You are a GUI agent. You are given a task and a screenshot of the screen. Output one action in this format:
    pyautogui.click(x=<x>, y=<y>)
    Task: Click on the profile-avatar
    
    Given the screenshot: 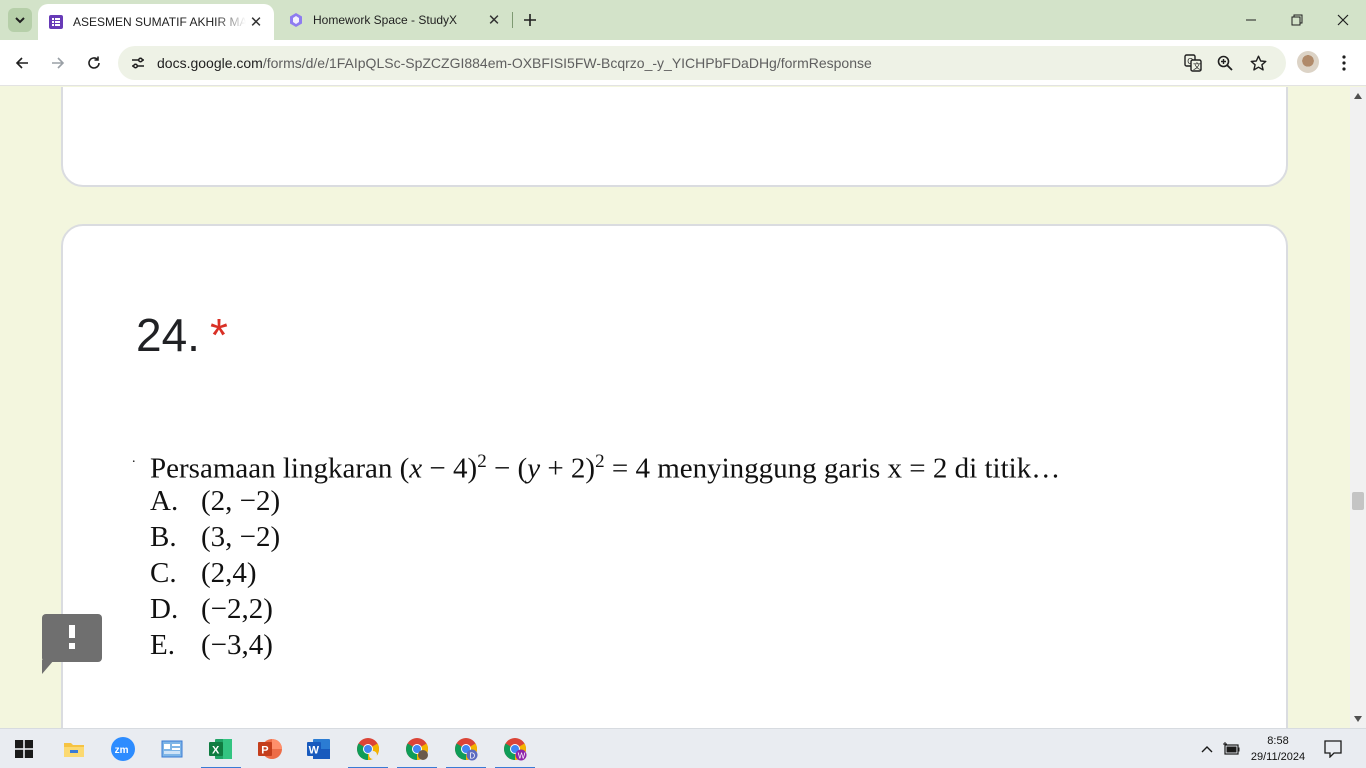 What is the action you would take?
    pyautogui.click(x=1308, y=62)
    